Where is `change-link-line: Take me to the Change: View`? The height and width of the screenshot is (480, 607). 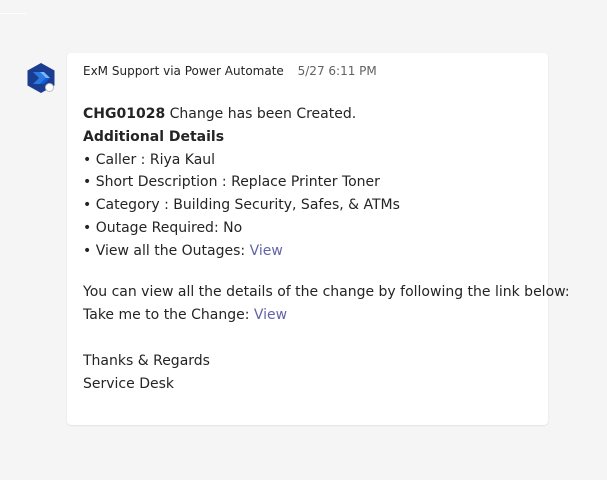 change-link-line: Take me to the Change: View is located at coordinates (312, 315).